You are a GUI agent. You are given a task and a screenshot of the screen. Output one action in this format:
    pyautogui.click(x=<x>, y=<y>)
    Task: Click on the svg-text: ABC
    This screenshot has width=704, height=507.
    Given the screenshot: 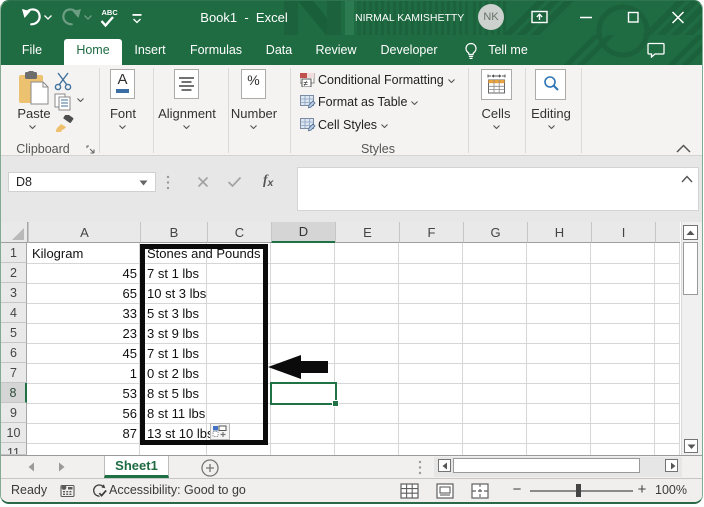 What is the action you would take?
    pyautogui.click(x=110, y=12)
    